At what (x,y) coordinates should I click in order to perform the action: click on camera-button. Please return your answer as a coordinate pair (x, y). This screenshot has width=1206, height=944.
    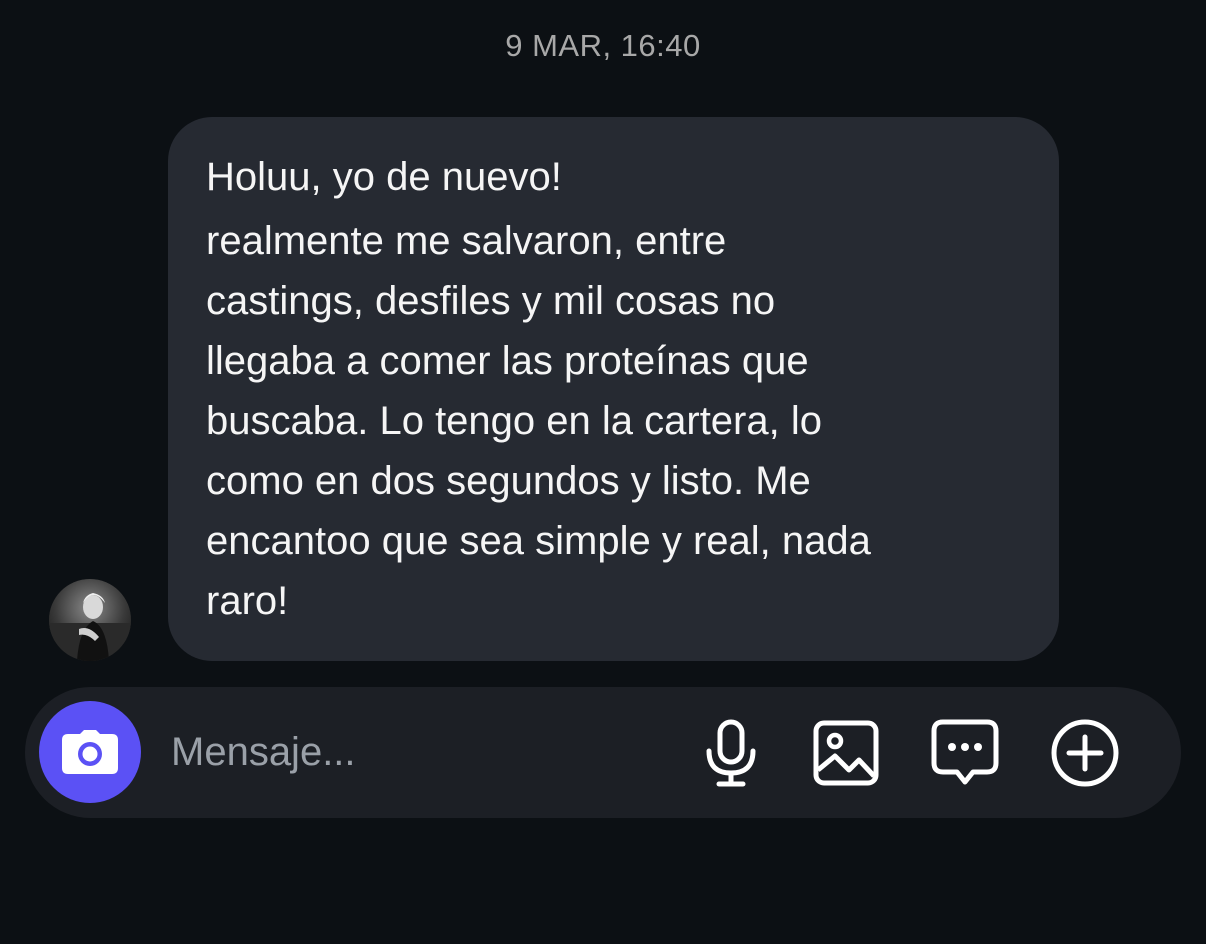
    Looking at the image, I should click on (90, 752).